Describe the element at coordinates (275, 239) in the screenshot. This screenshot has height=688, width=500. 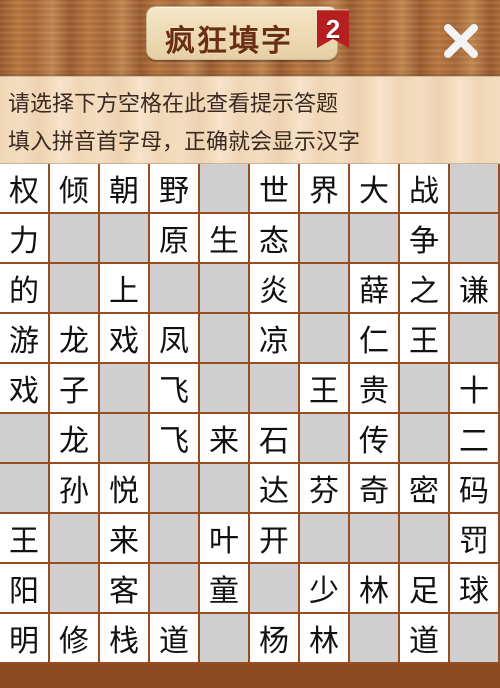
I see `grid-cell-filled: 态` at that location.